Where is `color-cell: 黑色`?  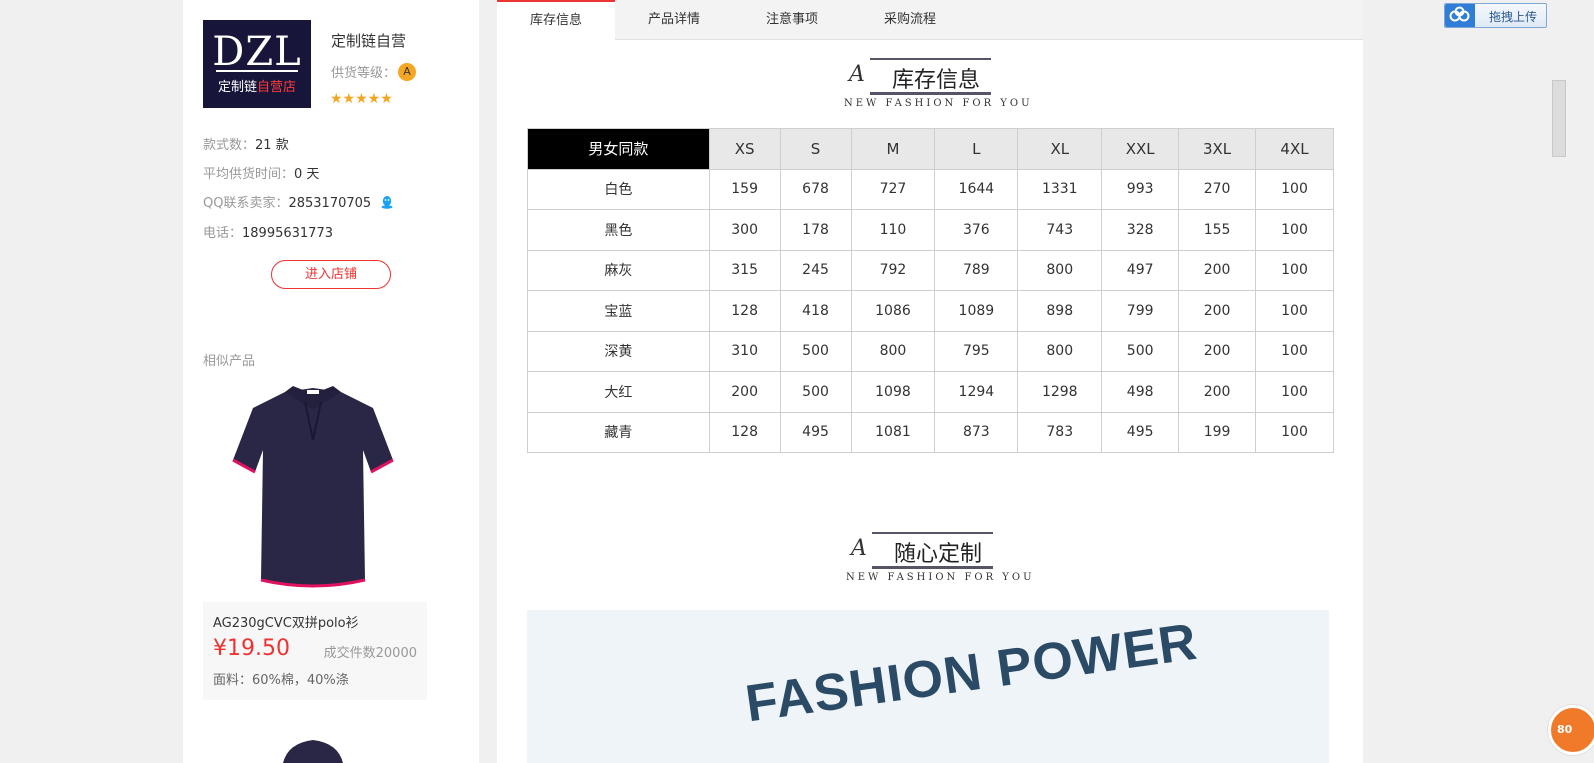
color-cell: 黑色 is located at coordinates (618, 230).